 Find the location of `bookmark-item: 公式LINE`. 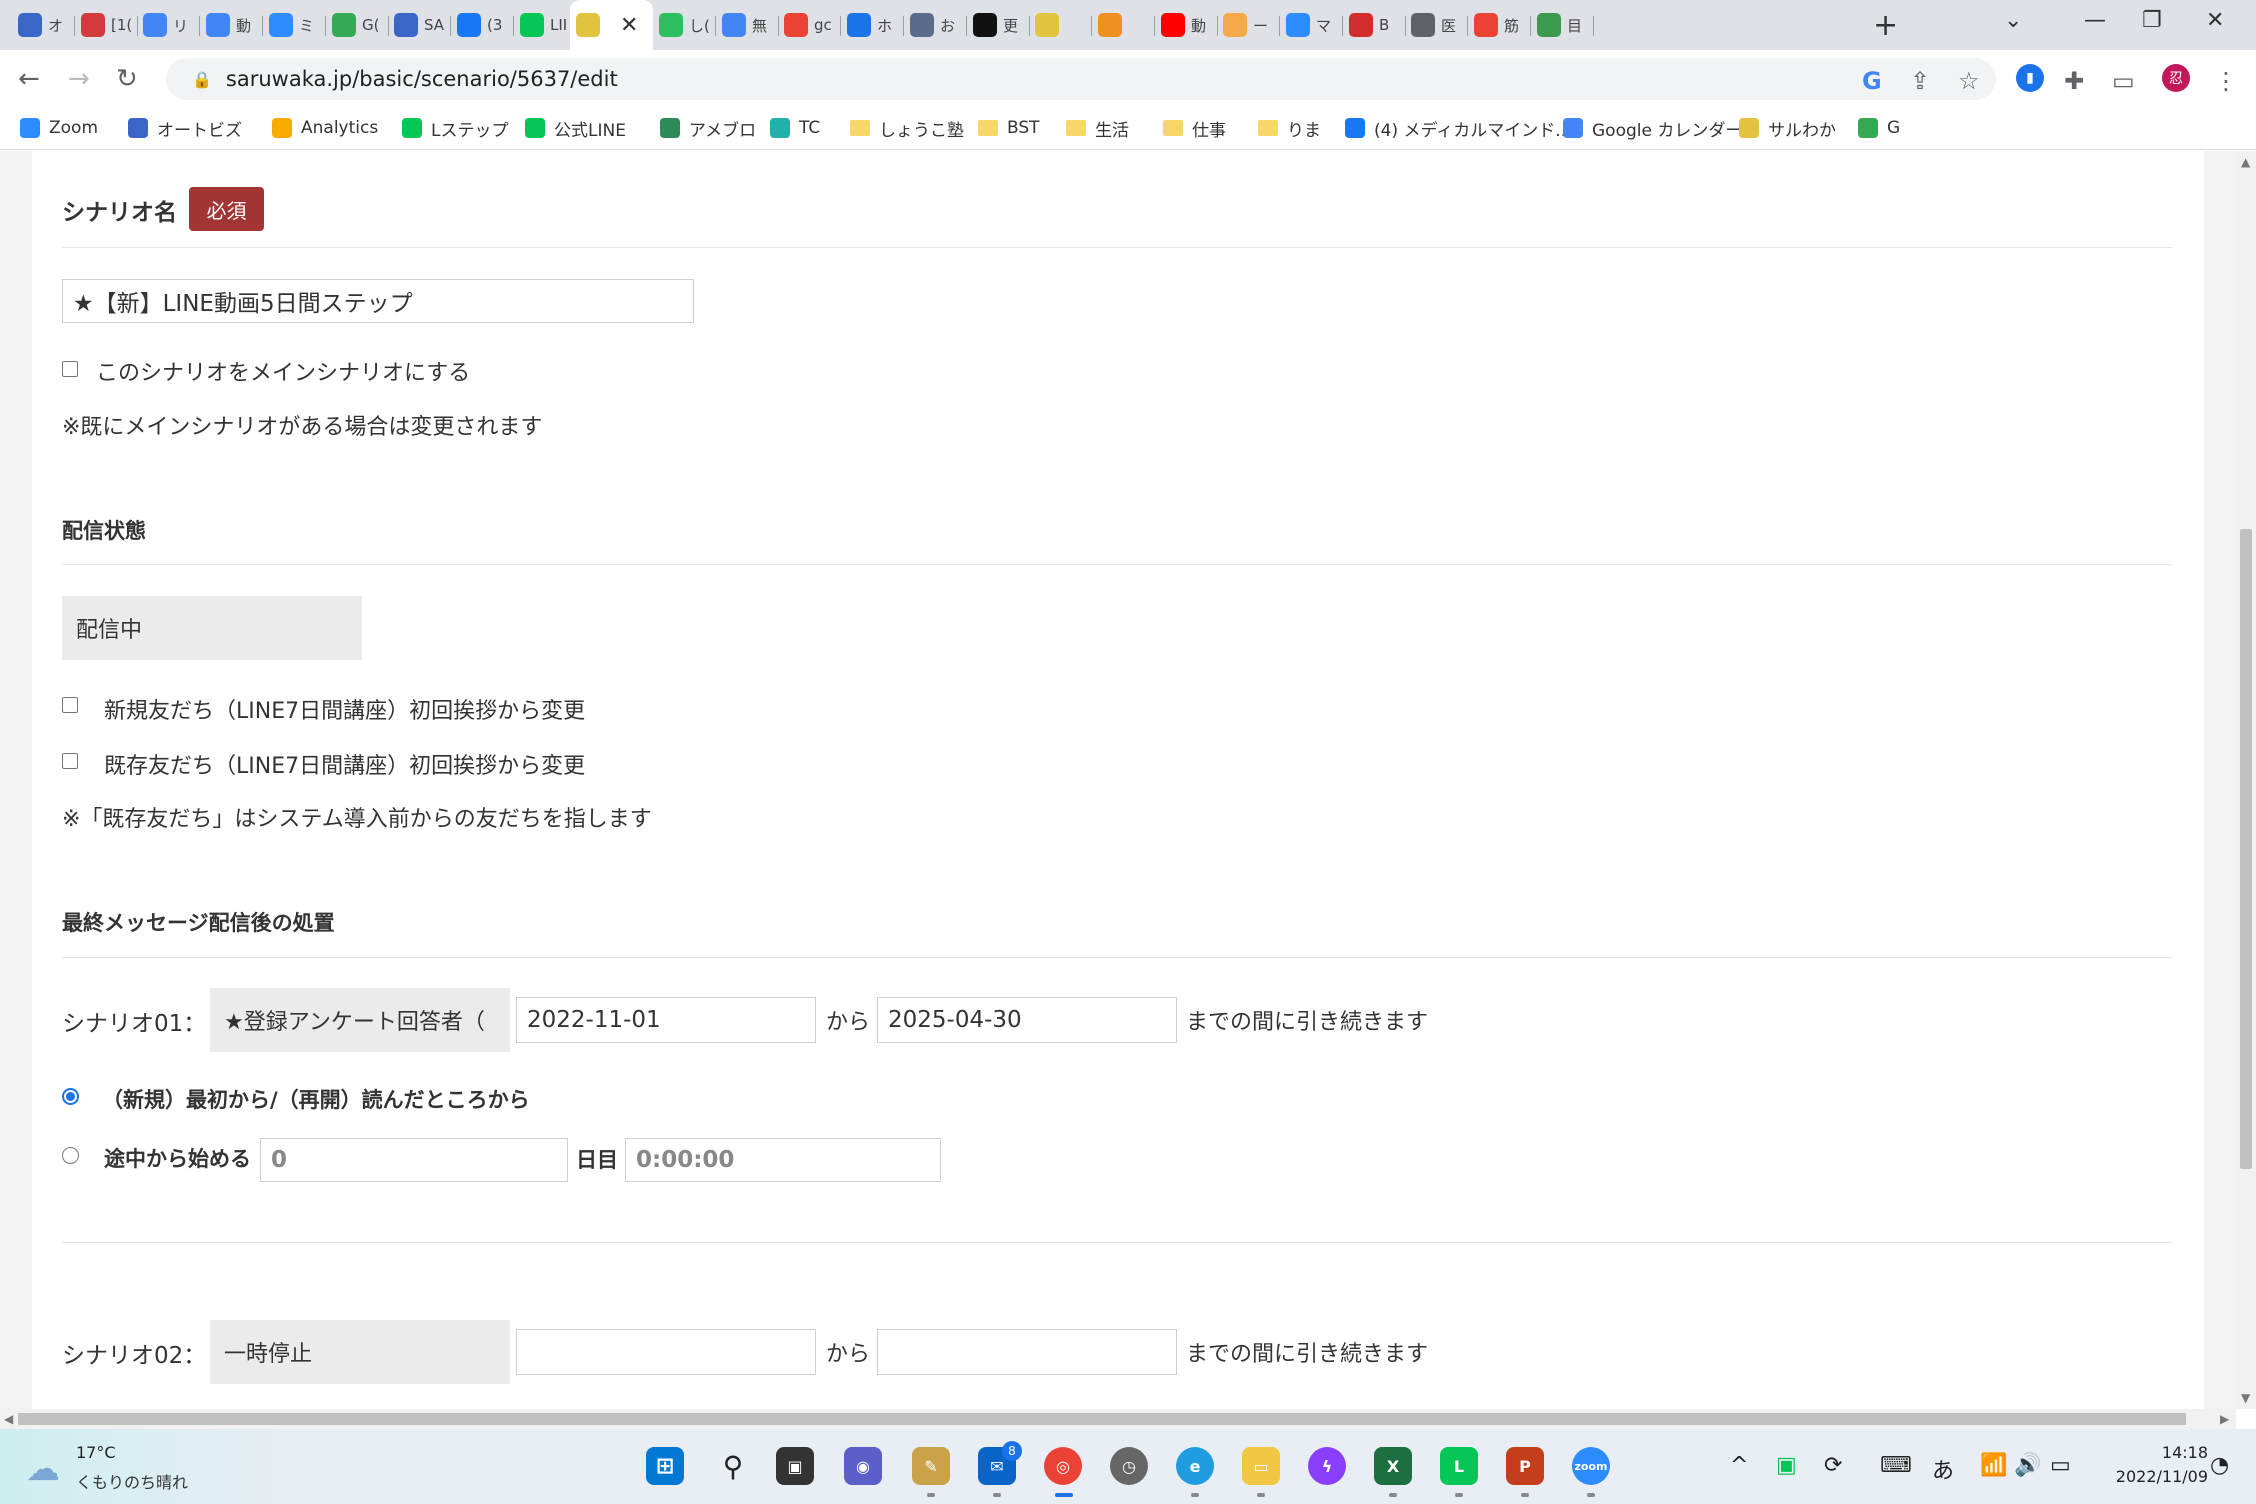

bookmark-item: 公式LINE is located at coordinates (575, 128).